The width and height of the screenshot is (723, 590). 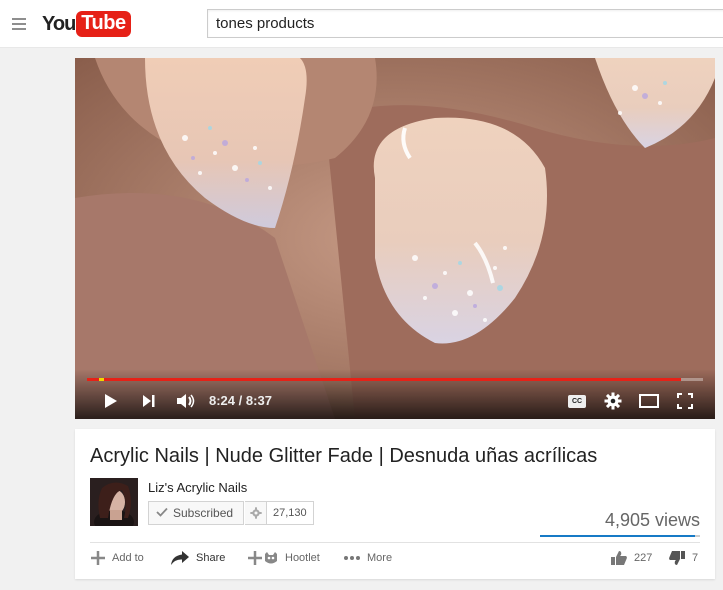 I want to click on logo-you-text: You, so click(x=59, y=23).